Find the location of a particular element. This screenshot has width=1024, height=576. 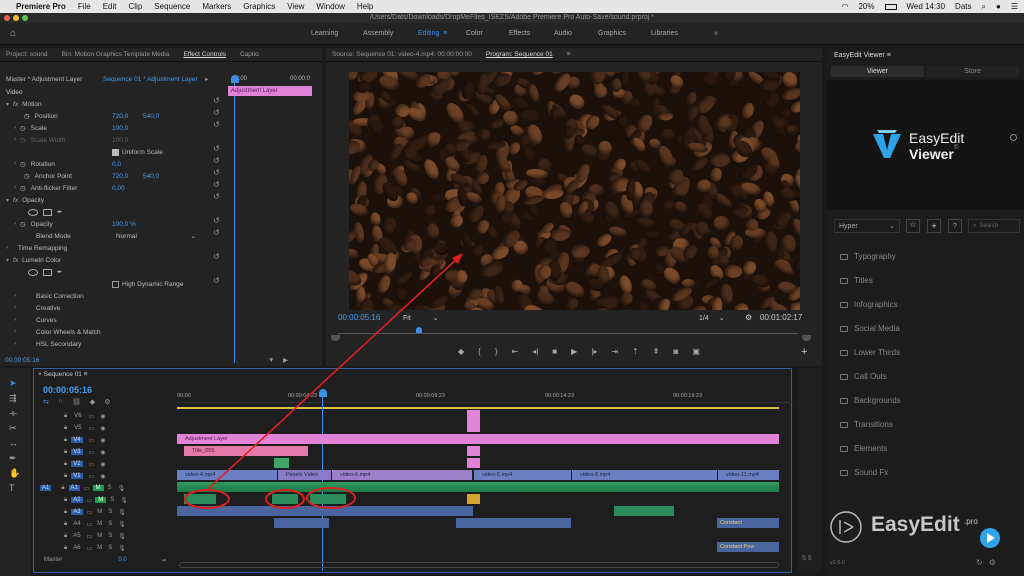

eev-banner: EasyEdit Viewer © is located at coordinates (925, 145).